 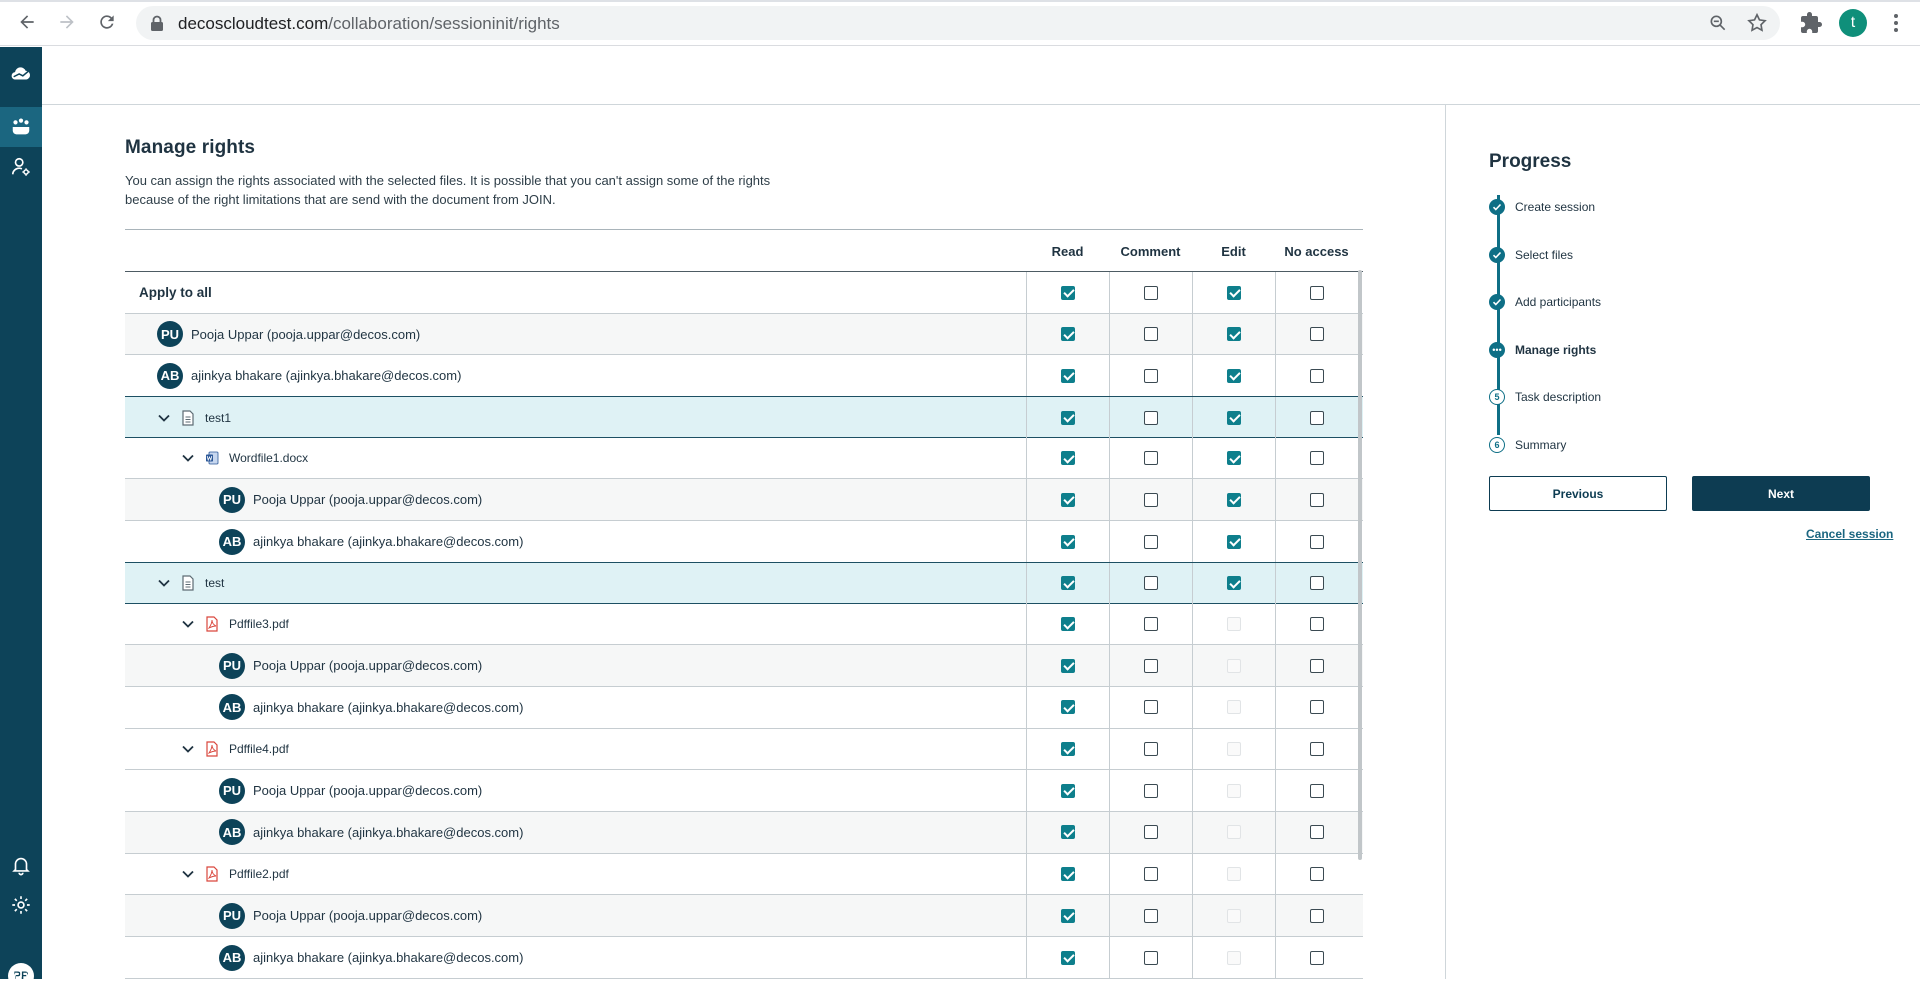 I want to click on reload-button, so click(x=107, y=22).